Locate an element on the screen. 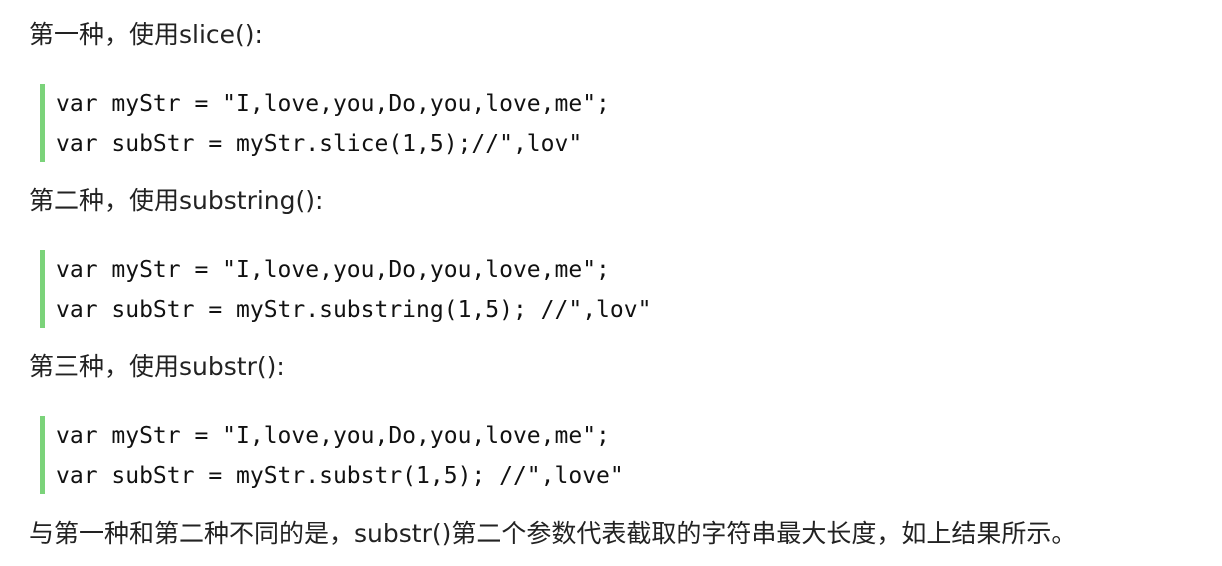 The height and width of the screenshot is (566, 1222). code-line: var subStr = myStr.slice(1,5);//",lov" is located at coordinates (319, 144).